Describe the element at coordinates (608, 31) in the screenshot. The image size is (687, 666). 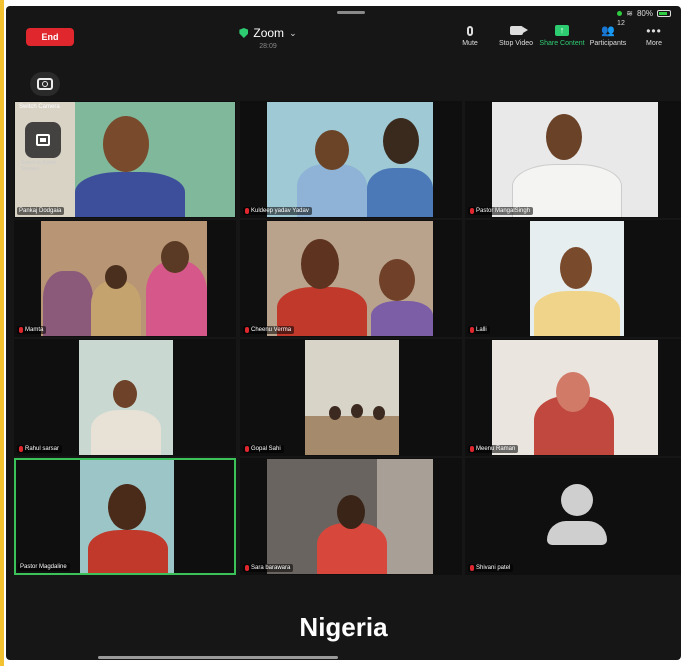
I see `participants-icon: 👥` at that location.